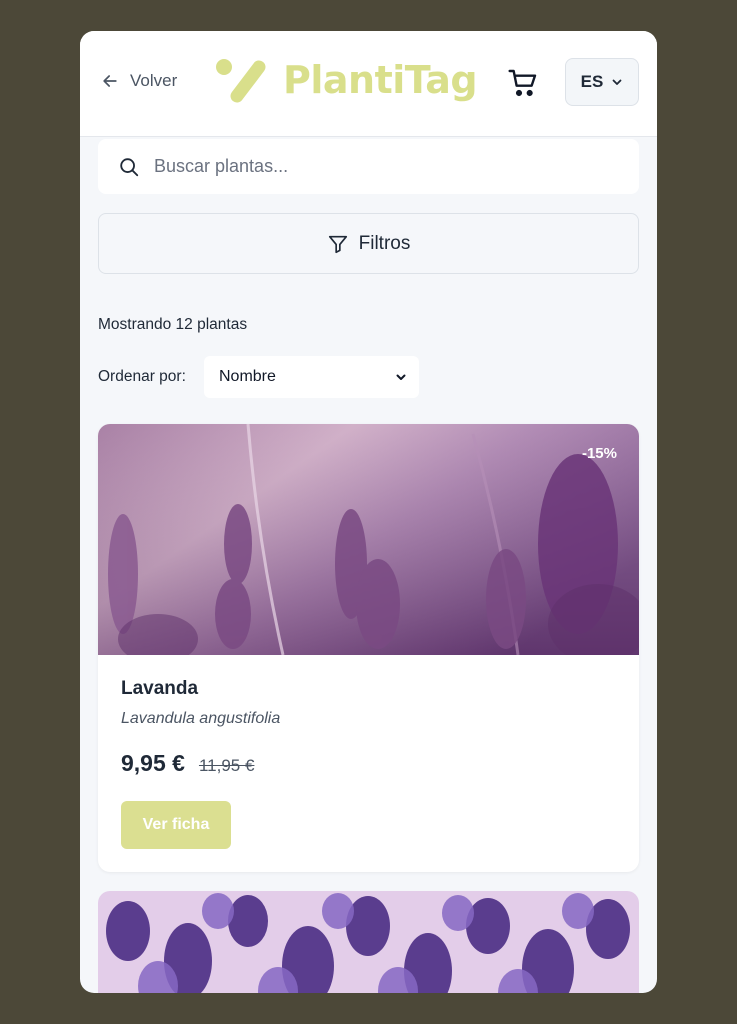  I want to click on sort-value: Nombre, so click(247, 376).